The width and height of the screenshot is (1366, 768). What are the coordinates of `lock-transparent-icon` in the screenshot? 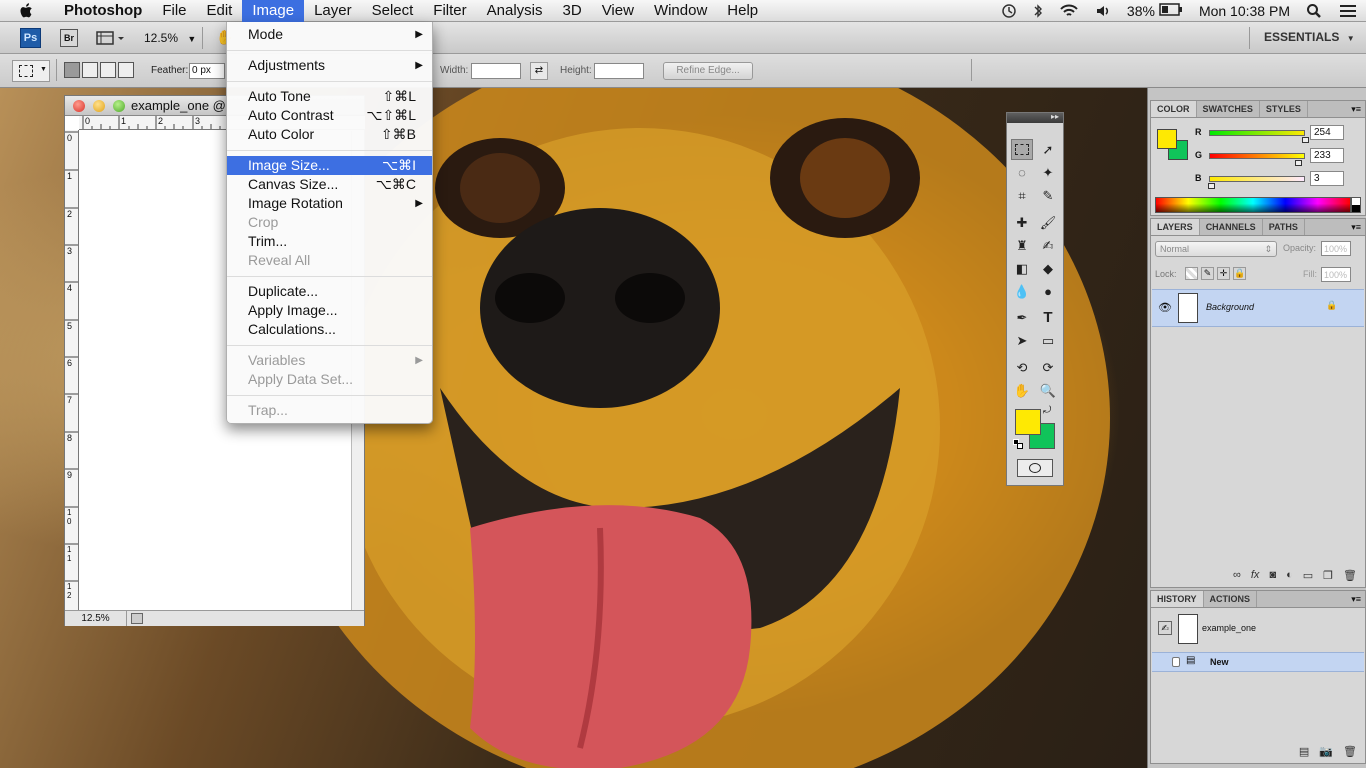 It's located at (1191, 273).